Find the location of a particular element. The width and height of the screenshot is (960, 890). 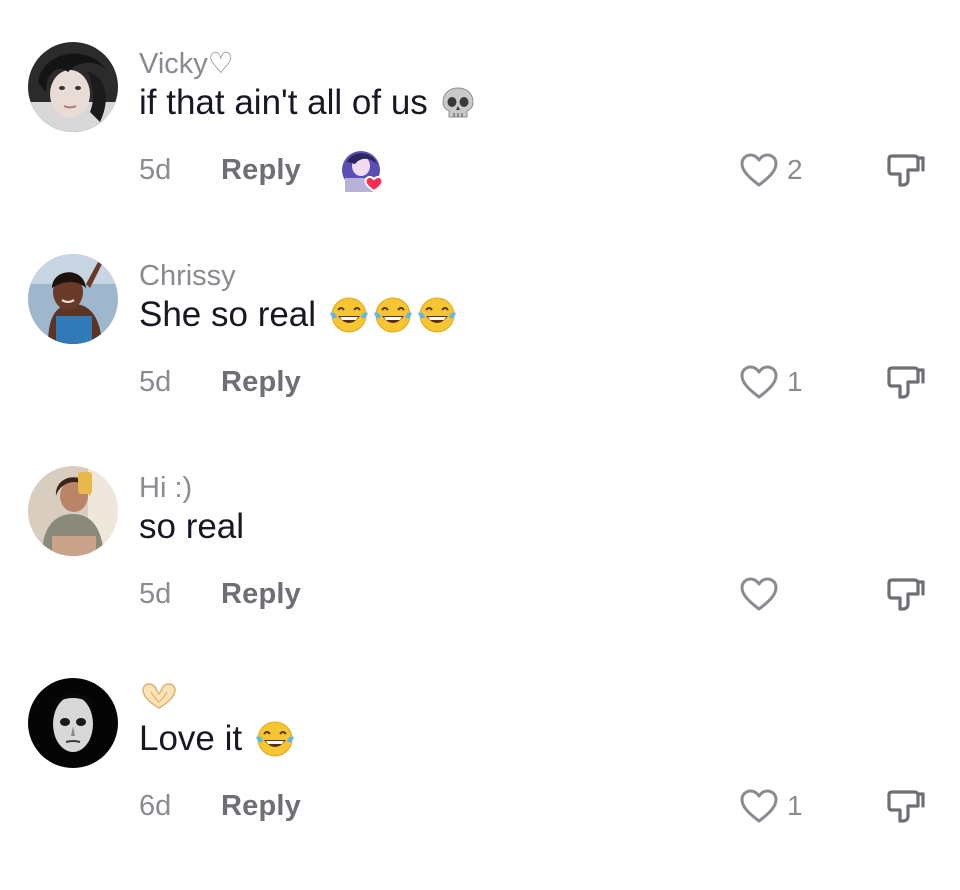

like-button: 2 is located at coordinates (771, 170).